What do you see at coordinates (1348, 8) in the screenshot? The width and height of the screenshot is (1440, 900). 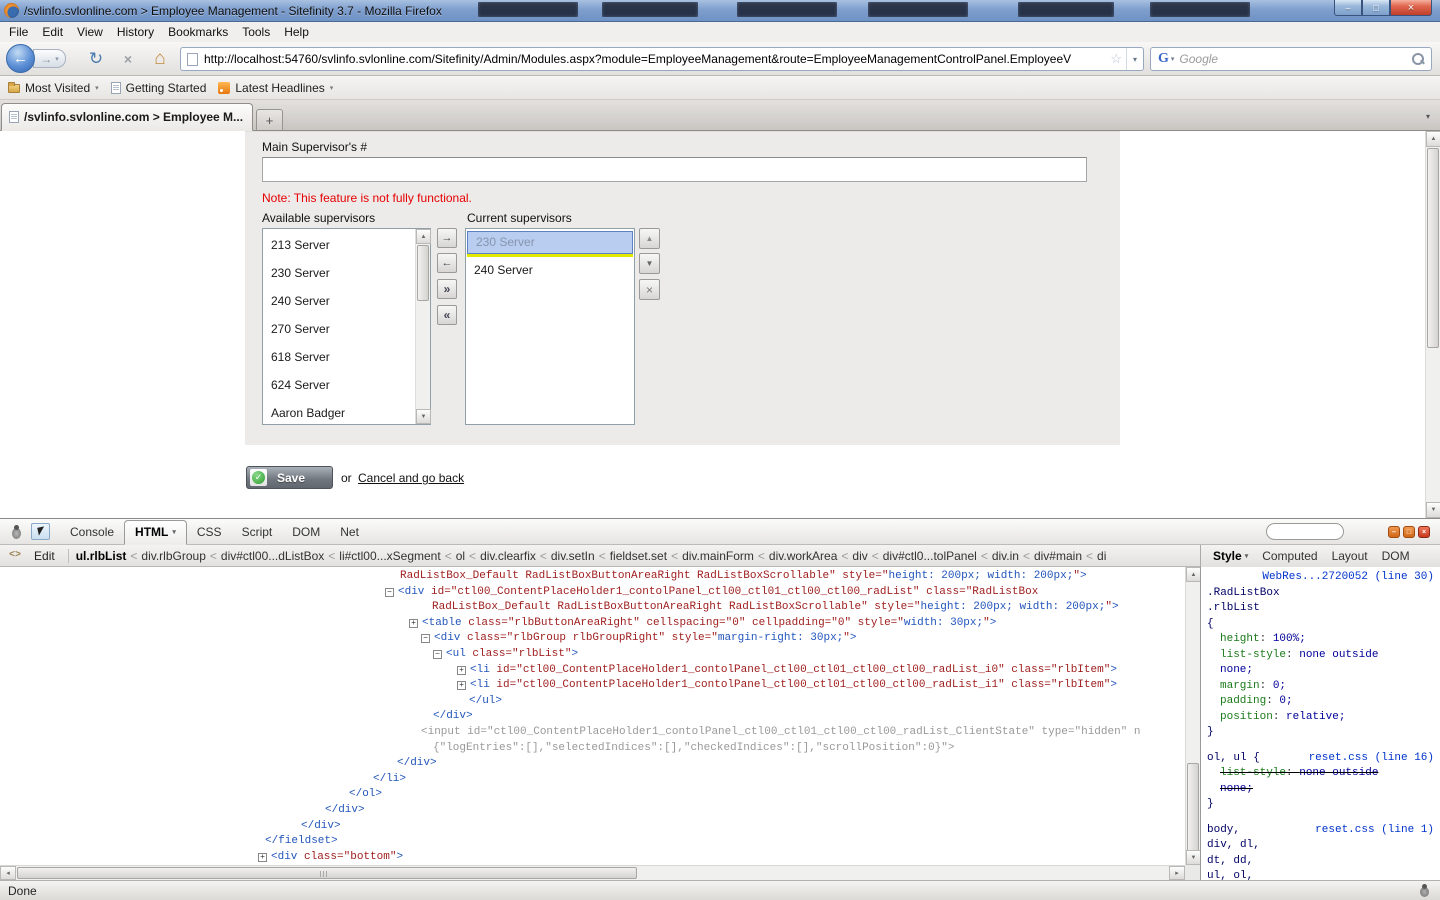 I see `minimize-button: –` at bounding box center [1348, 8].